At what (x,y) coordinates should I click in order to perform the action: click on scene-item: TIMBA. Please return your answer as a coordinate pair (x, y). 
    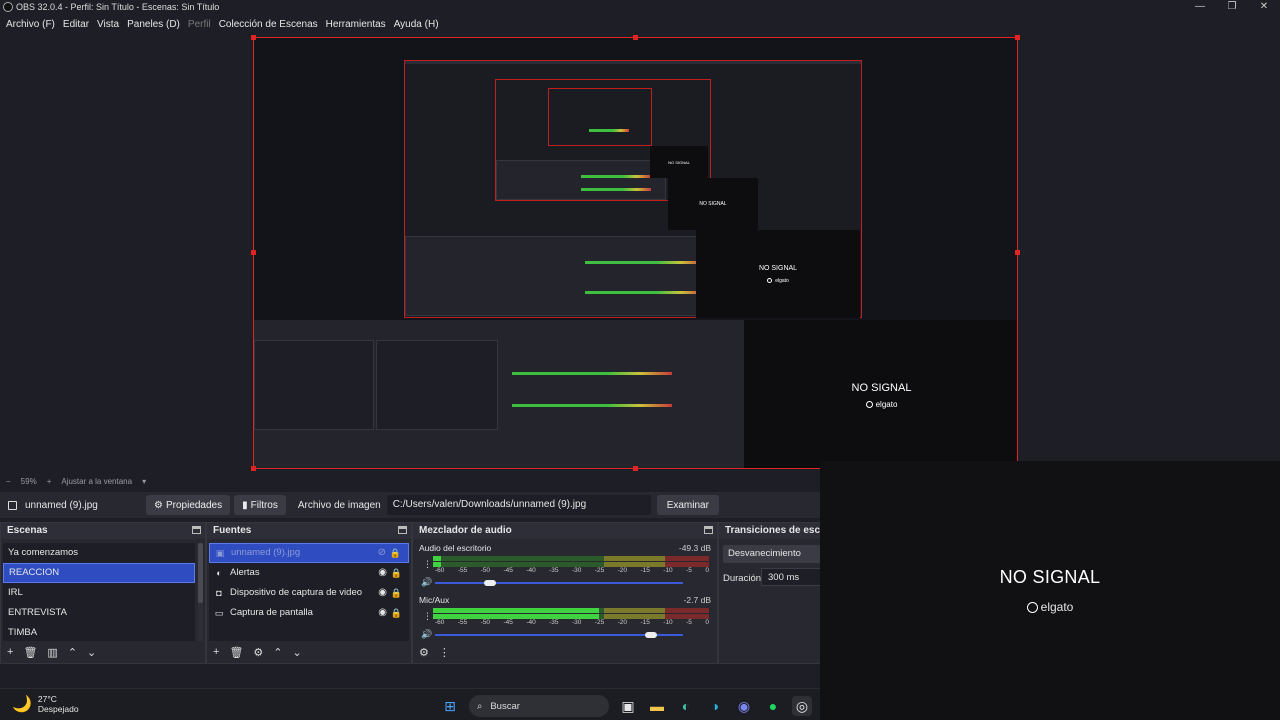
    Looking at the image, I should click on (99, 633).